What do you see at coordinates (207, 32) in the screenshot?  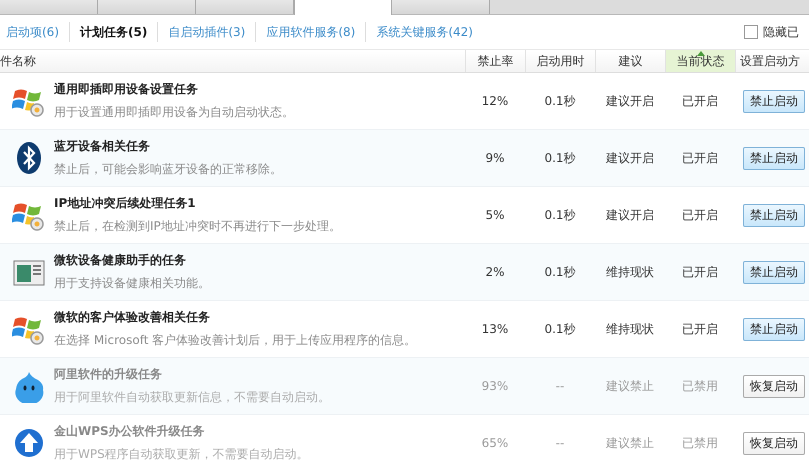 I see `filter-tab: 自启动插件(3)` at bounding box center [207, 32].